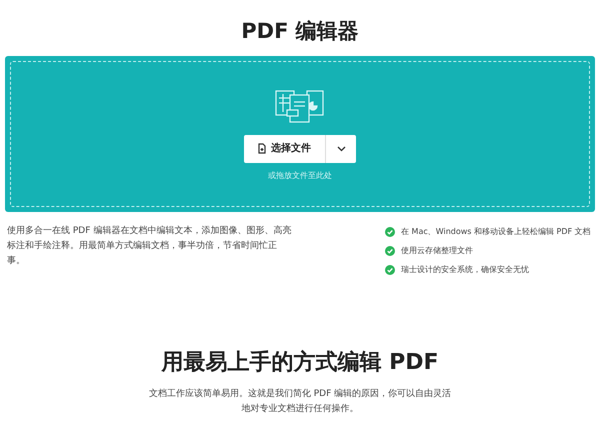 This screenshot has width=600, height=442. Describe the element at coordinates (300, 362) in the screenshot. I see `section-heading: 用最易上手的方式编辑 PDF` at that location.